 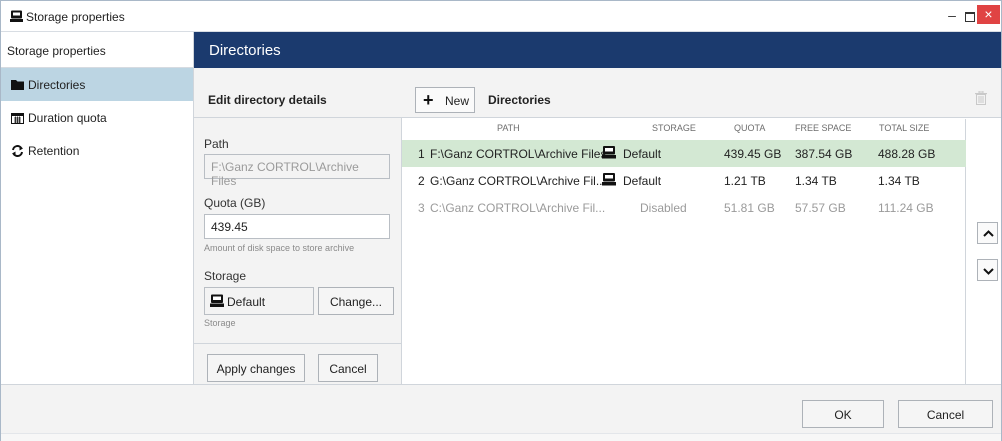 I want to click on edit-panel-header: Edit directory details, so click(x=298, y=93).